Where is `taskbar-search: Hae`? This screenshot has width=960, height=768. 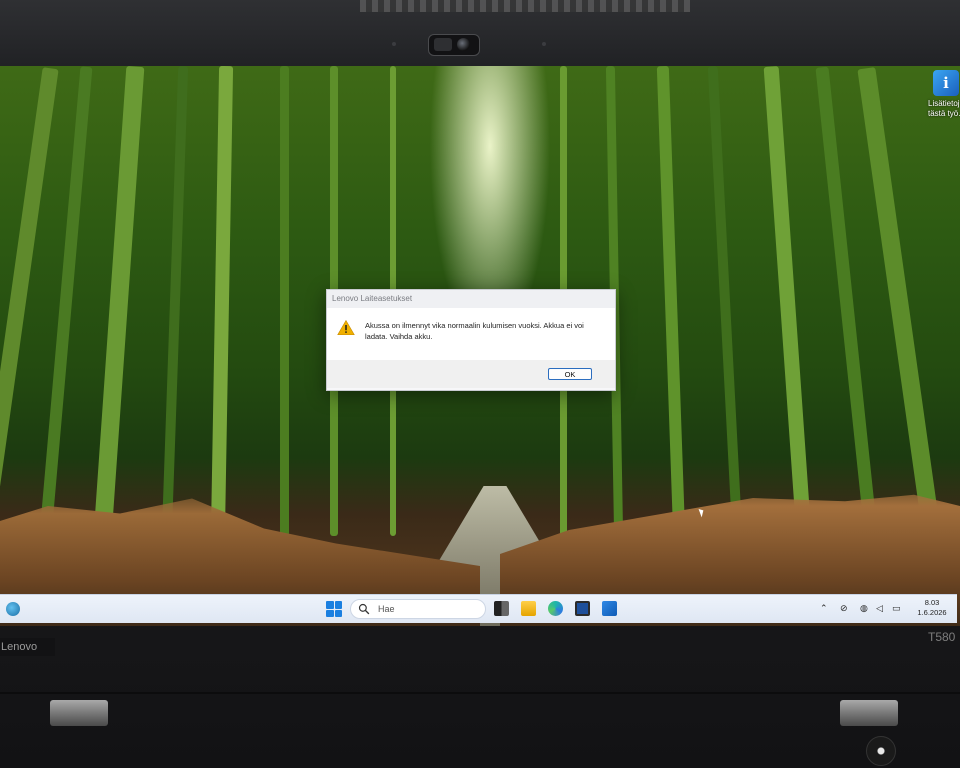
taskbar-search: Hae is located at coordinates (418, 609).